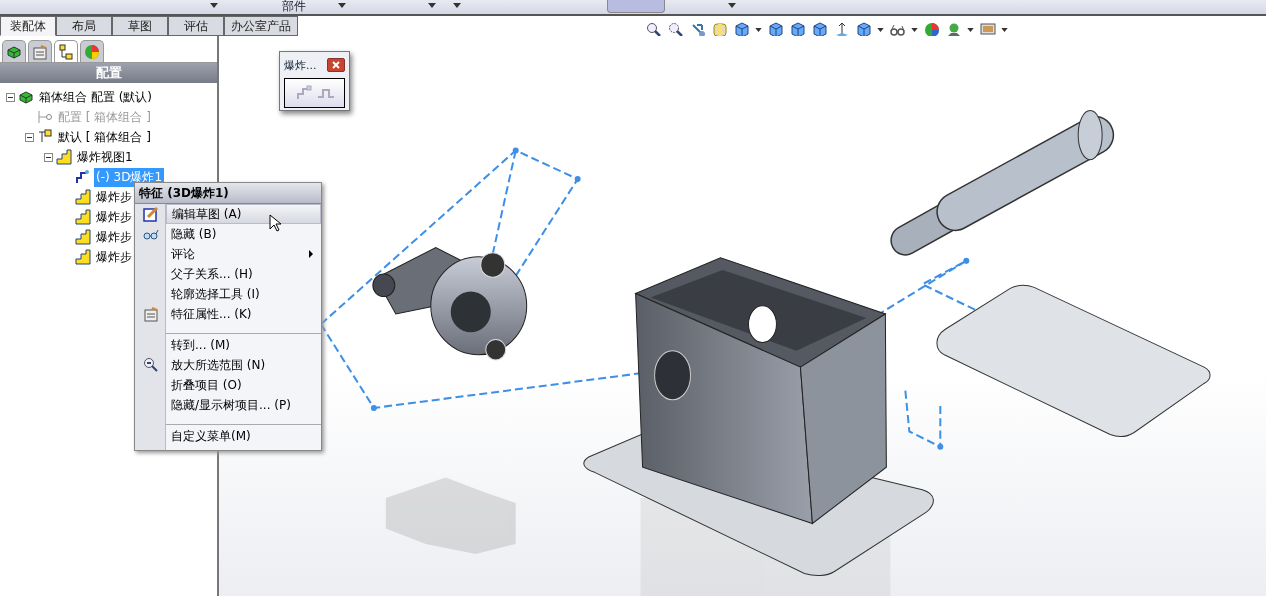  I want to click on zoom-area-icon, so click(676, 30).